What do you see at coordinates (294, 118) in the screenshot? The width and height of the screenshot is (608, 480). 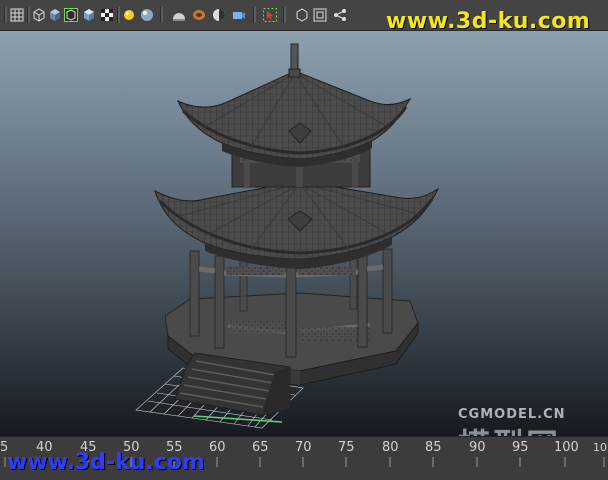 I see `upper-roof` at bounding box center [294, 118].